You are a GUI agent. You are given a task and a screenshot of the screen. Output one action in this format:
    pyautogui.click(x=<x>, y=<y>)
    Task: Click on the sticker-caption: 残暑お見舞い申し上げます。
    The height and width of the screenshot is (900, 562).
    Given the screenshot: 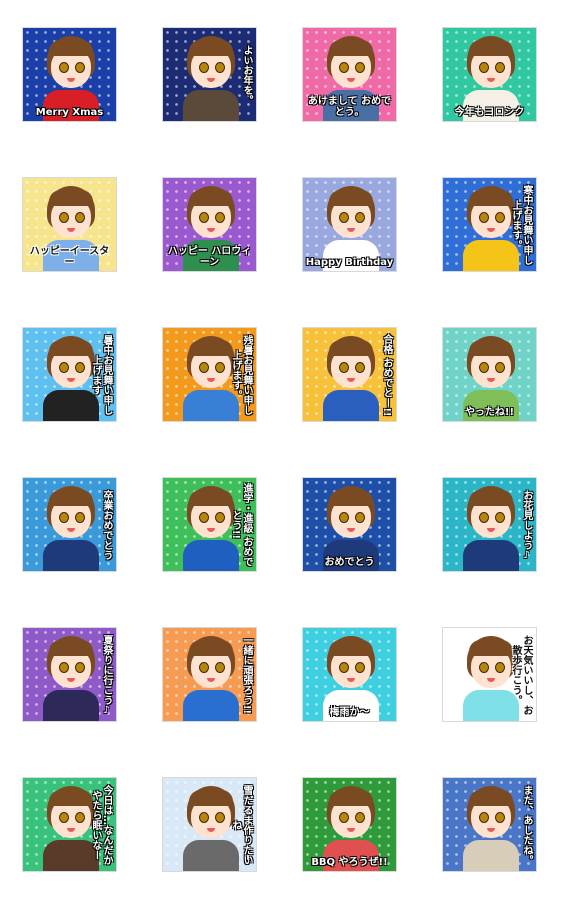 What is the action you would take?
    pyautogui.click(x=241, y=375)
    